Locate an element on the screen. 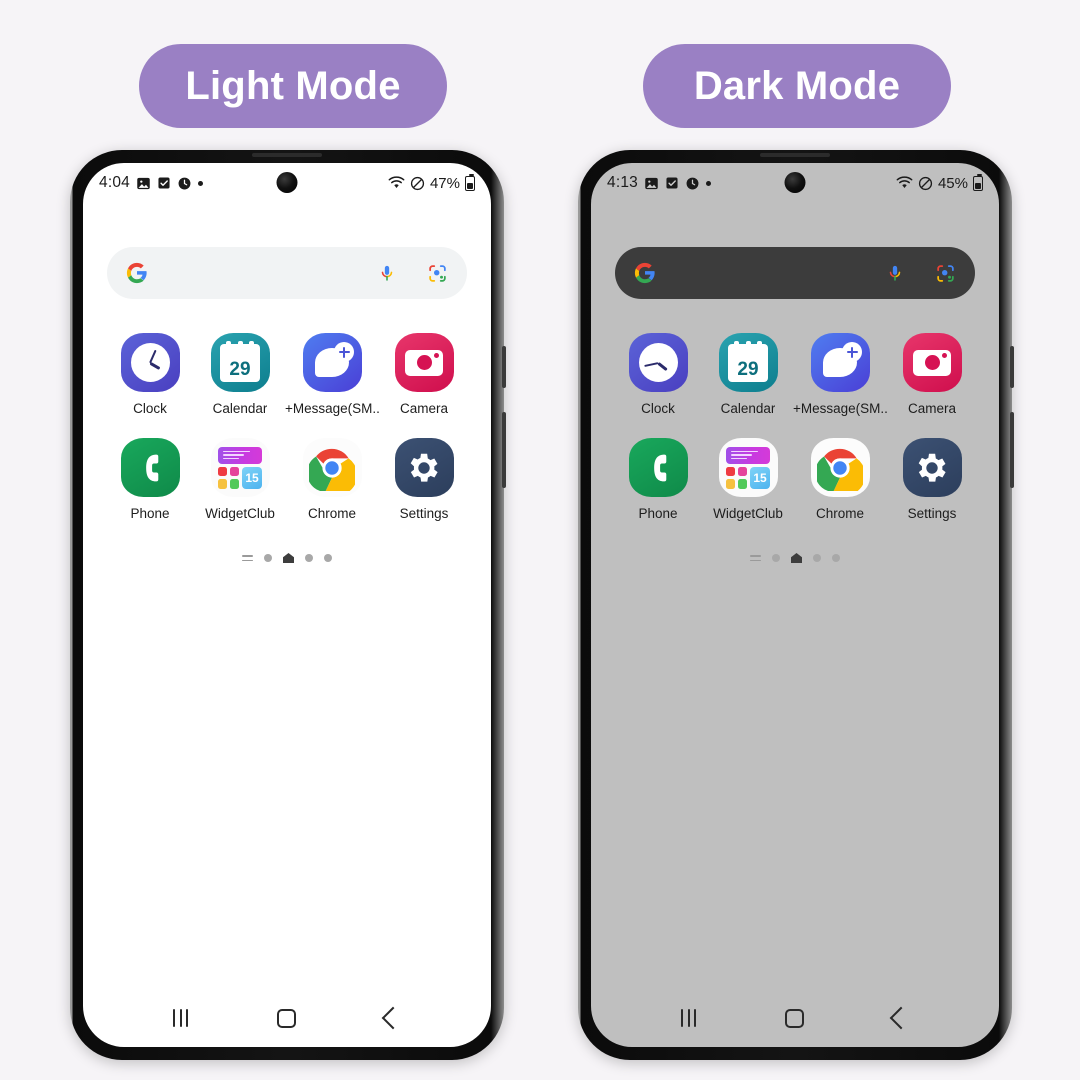 The image size is (1080, 1080). clock-icon is located at coordinates (658, 362).